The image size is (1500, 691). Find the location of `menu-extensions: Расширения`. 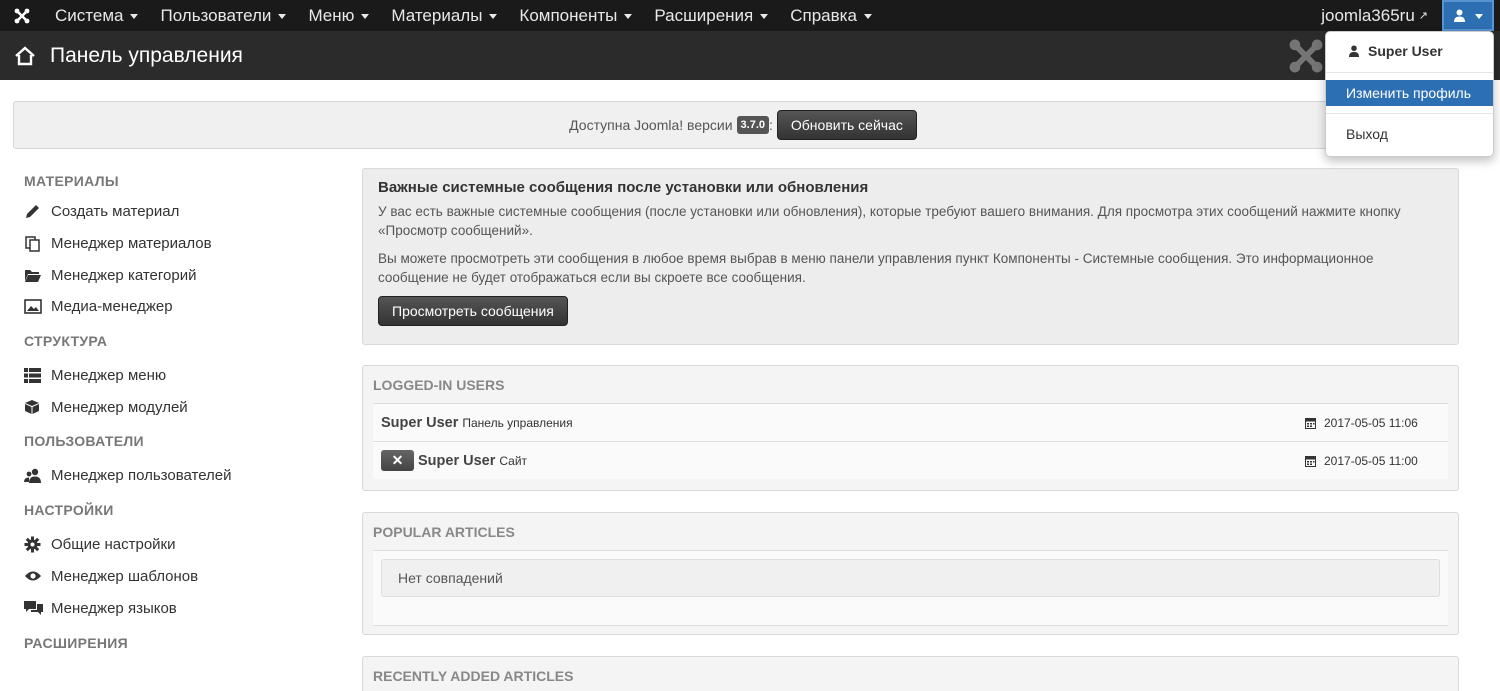

menu-extensions: Расширения is located at coordinates (711, 15).